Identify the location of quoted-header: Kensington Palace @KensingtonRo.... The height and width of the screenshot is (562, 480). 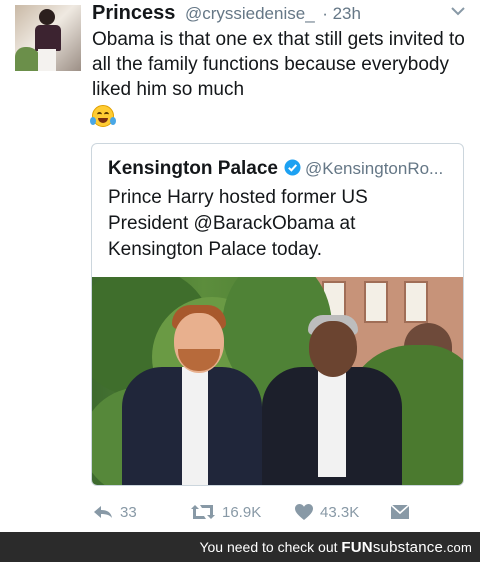
(275, 169).